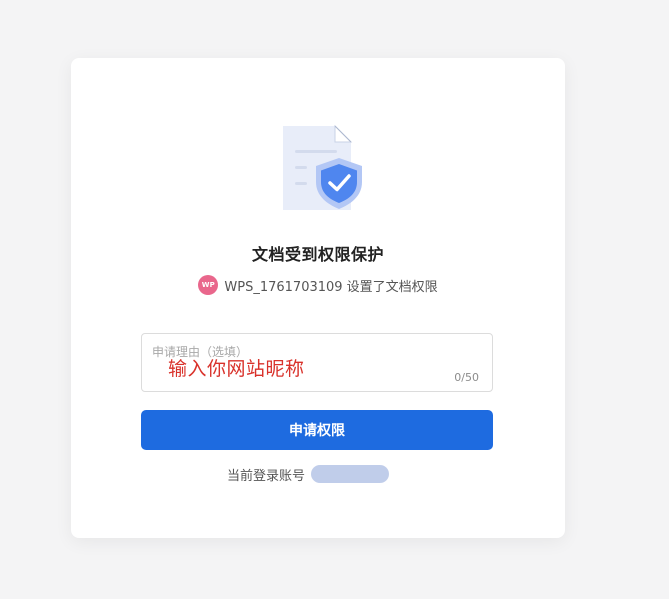  Describe the element at coordinates (265, 476) in the screenshot. I see `account-label: 当前登录账号` at that location.